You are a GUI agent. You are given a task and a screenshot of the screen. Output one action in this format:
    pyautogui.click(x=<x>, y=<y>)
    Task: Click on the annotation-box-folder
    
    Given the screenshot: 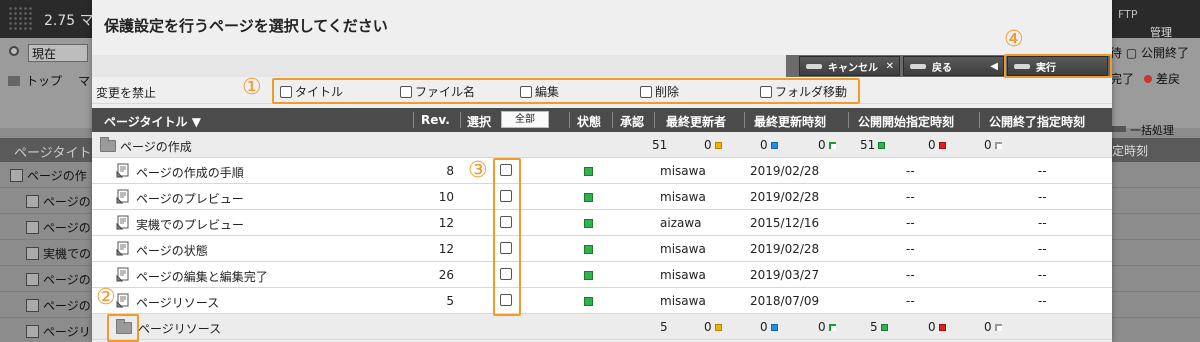 What is the action you would take?
    pyautogui.click(x=123, y=328)
    